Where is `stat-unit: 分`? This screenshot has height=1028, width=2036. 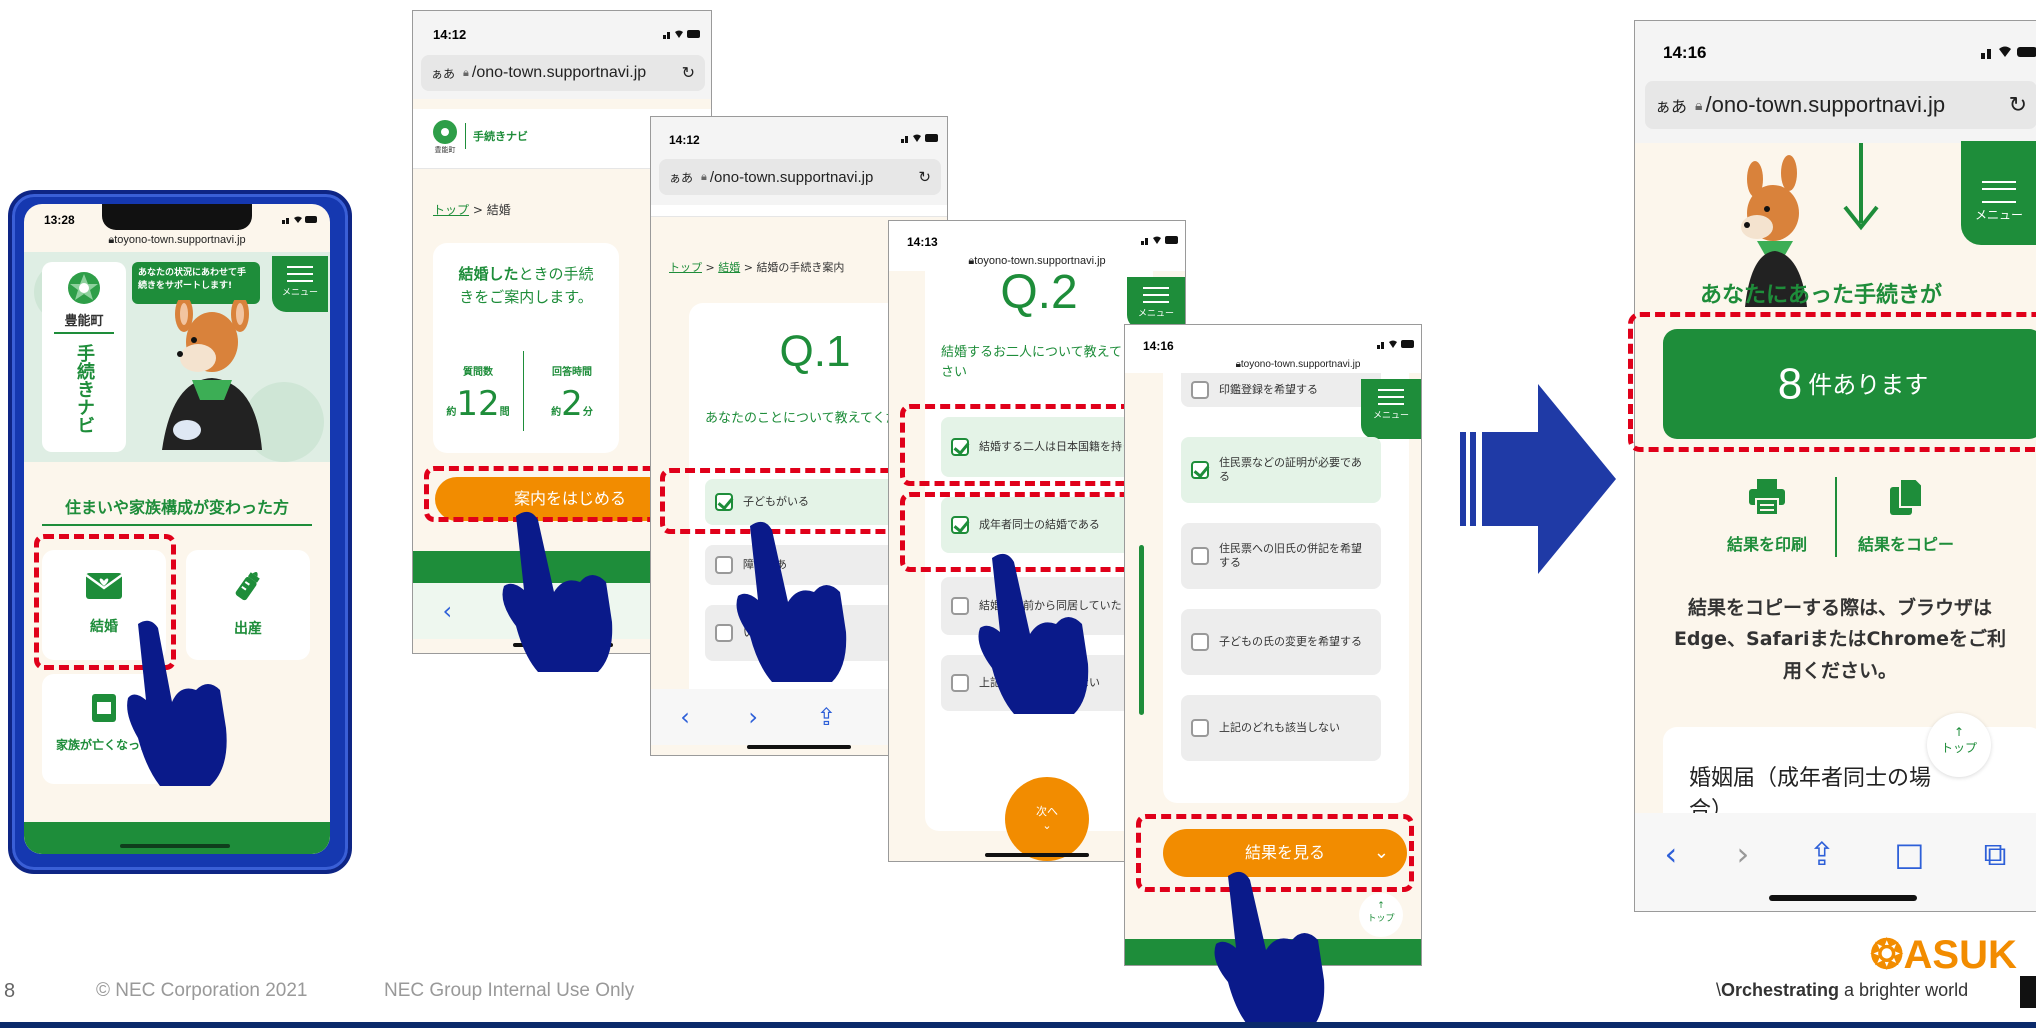 stat-unit: 分 is located at coordinates (587, 412).